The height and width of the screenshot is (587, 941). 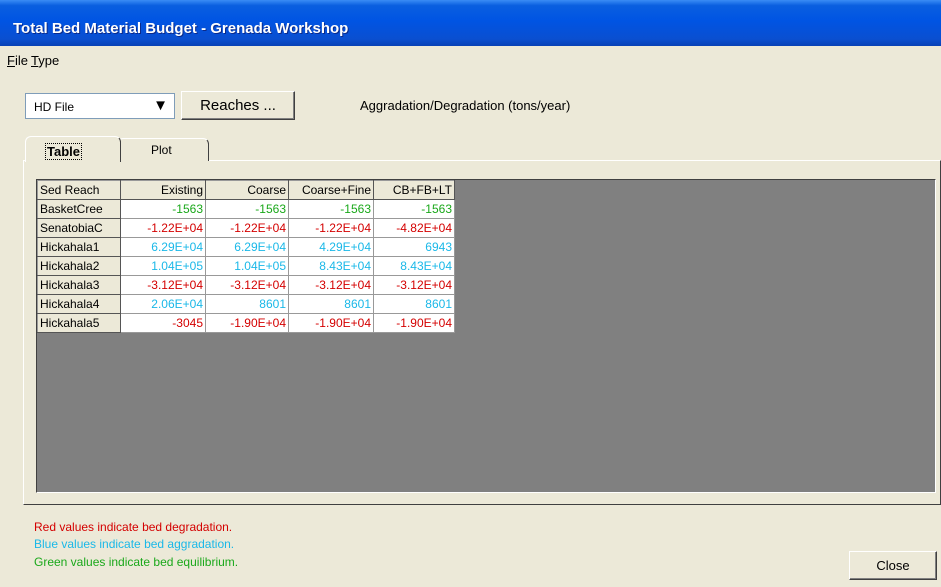 What do you see at coordinates (160, 105) in the screenshot?
I see `dropdown-arrow-icon: ▼` at bounding box center [160, 105].